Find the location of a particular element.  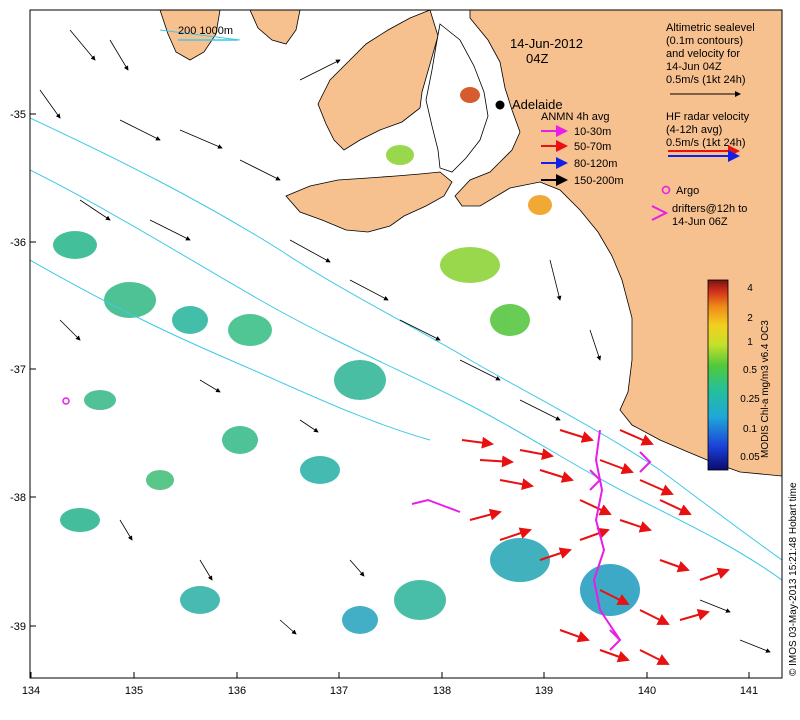

x-tick-label: 135 is located at coordinates (134, 691).